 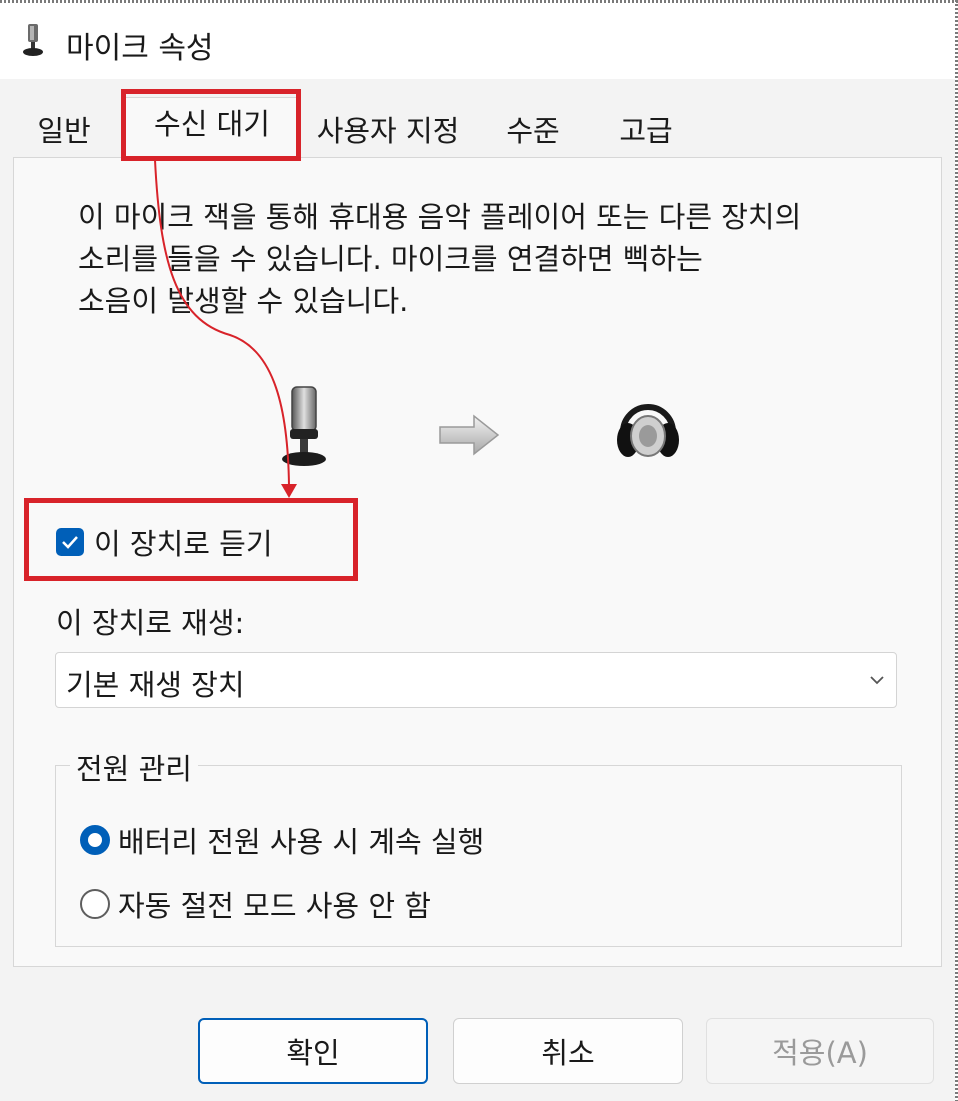 What do you see at coordinates (274, 906) in the screenshot?
I see `radio-label: 자동 절전 모드 사용 안 함` at bounding box center [274, 906].